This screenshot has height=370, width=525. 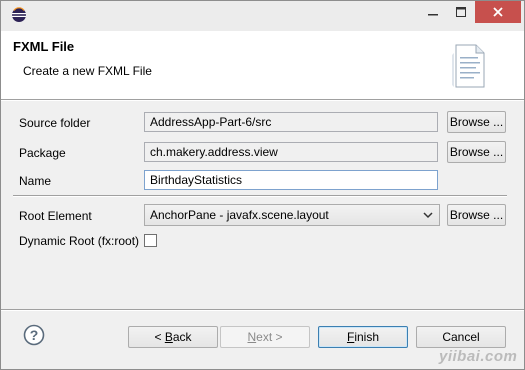 What do you see at coordinates (428, 215) in the screenshot?
I see `chevron-down-icon` at bounding box center [428, 215].